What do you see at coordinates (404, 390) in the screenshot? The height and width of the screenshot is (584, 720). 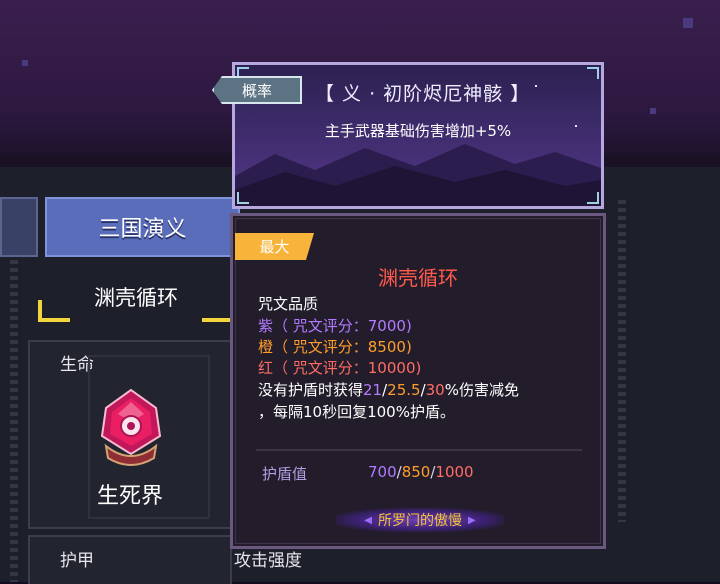 I see `effect-value-orange: 25.5` at bounding box center [404, 390].